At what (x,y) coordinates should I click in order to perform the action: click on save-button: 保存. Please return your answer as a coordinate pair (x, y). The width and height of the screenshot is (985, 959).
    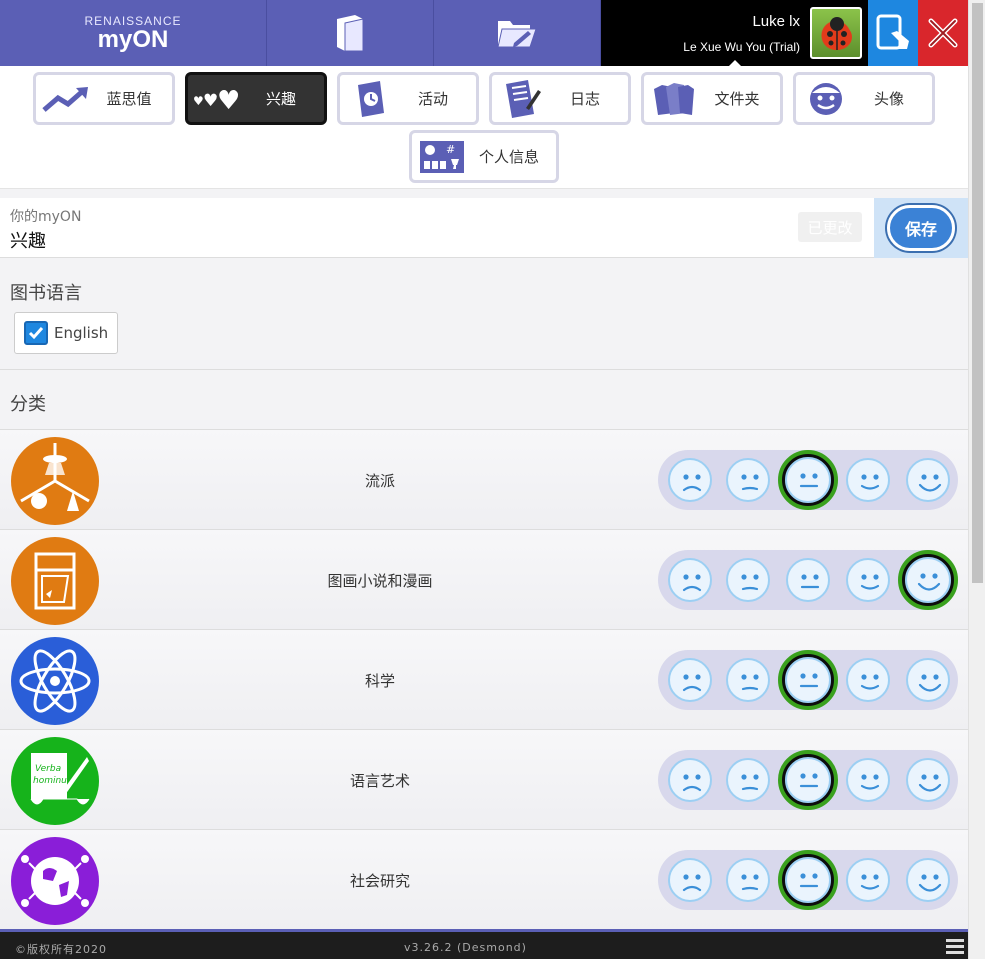
    Looking at the image, I should click on (921, 228).